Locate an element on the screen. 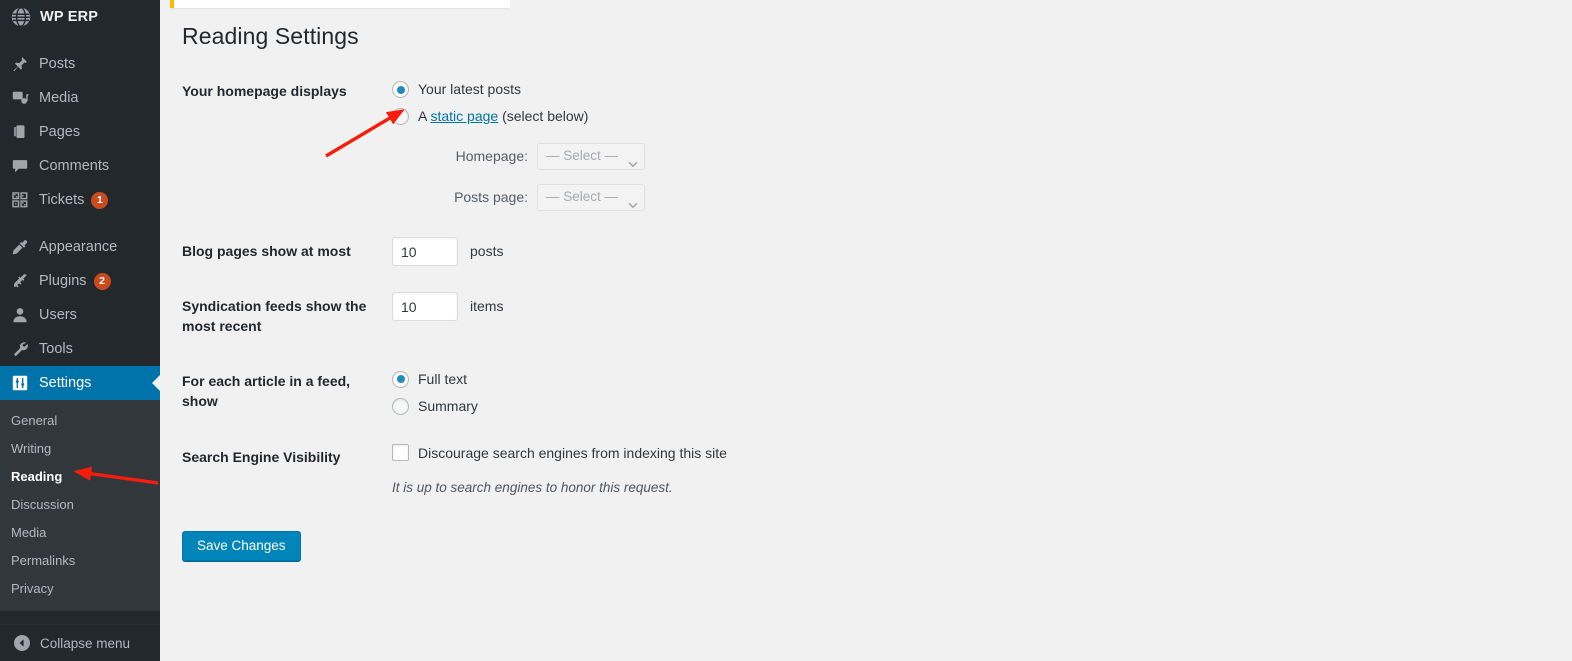 The image size is (1572, 661). sidebar-item-badge: 1 is located at coordinates (100, 200).